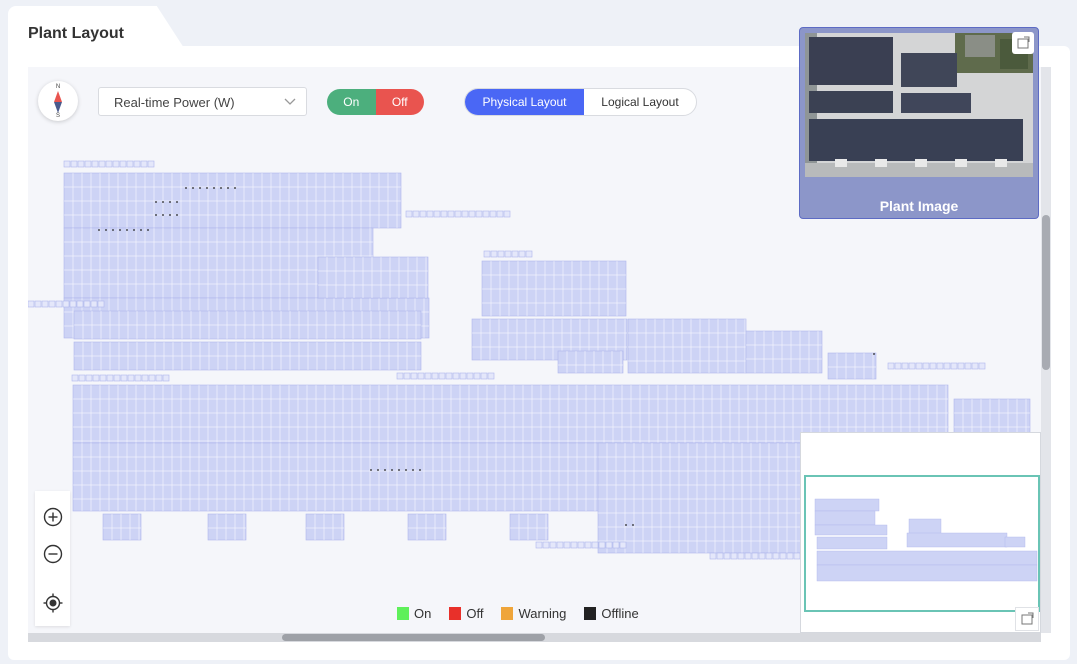 Image resolution: width=1077 pixels, height=664 pixels. I want to click on minimap, so click(920, 532).